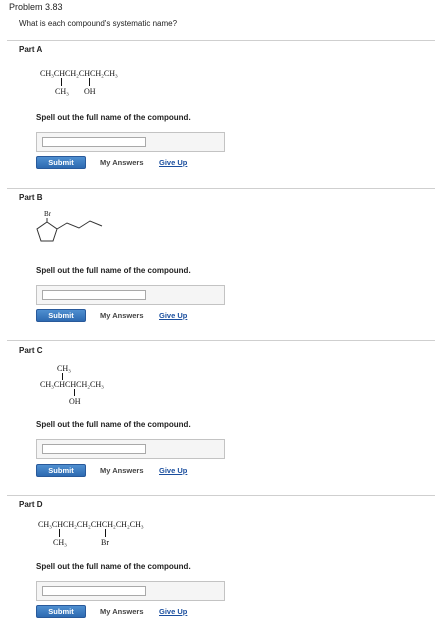  Describe the element at coordinates (64, 368) in the screenshot. I see `part-c-top-substituent: CH₃` at that location.